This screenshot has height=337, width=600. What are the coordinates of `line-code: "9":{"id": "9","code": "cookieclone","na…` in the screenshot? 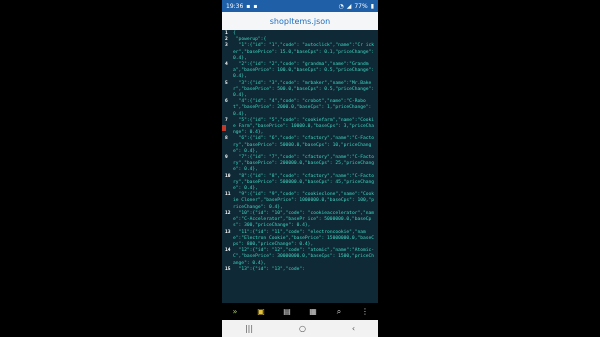 It's located at (304, 201).